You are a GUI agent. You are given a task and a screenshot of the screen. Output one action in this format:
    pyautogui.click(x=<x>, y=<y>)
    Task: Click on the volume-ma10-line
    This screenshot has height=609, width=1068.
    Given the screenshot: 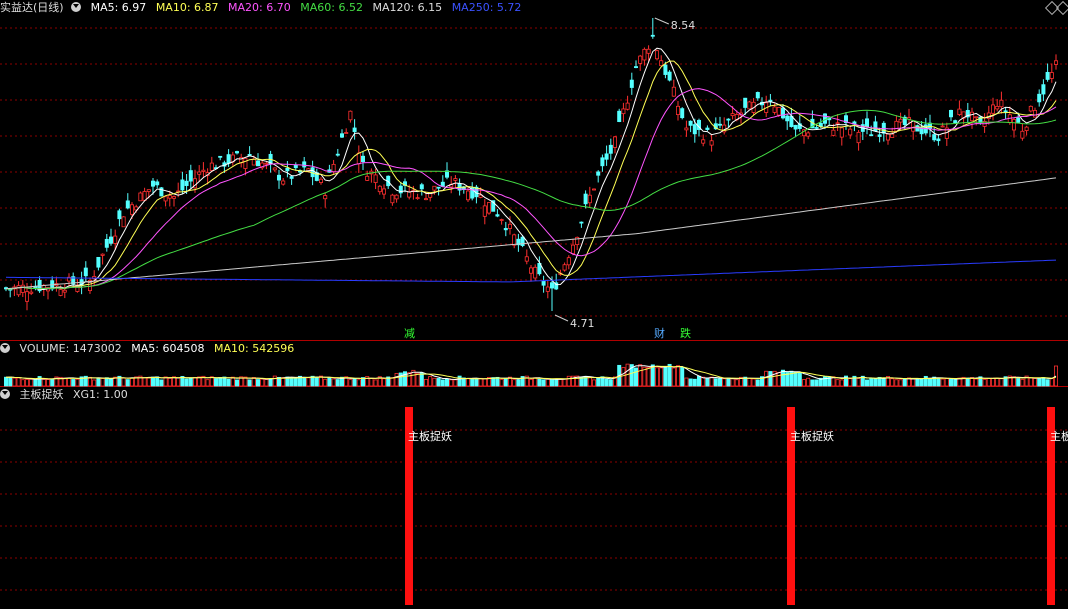 What is the action you would take?
    pyautogui.click(x=531, y=372)
    